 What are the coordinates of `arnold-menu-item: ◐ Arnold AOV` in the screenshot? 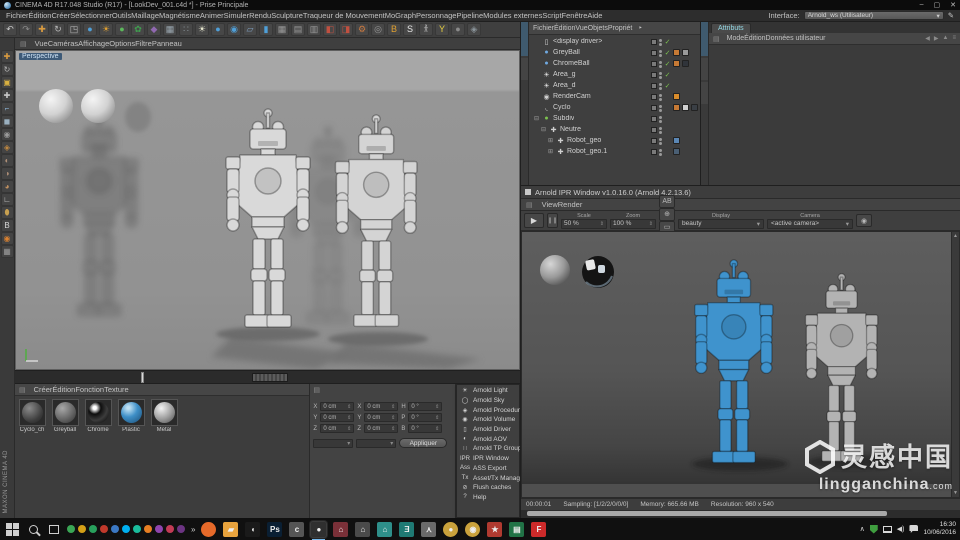 It's located at (488, 439).